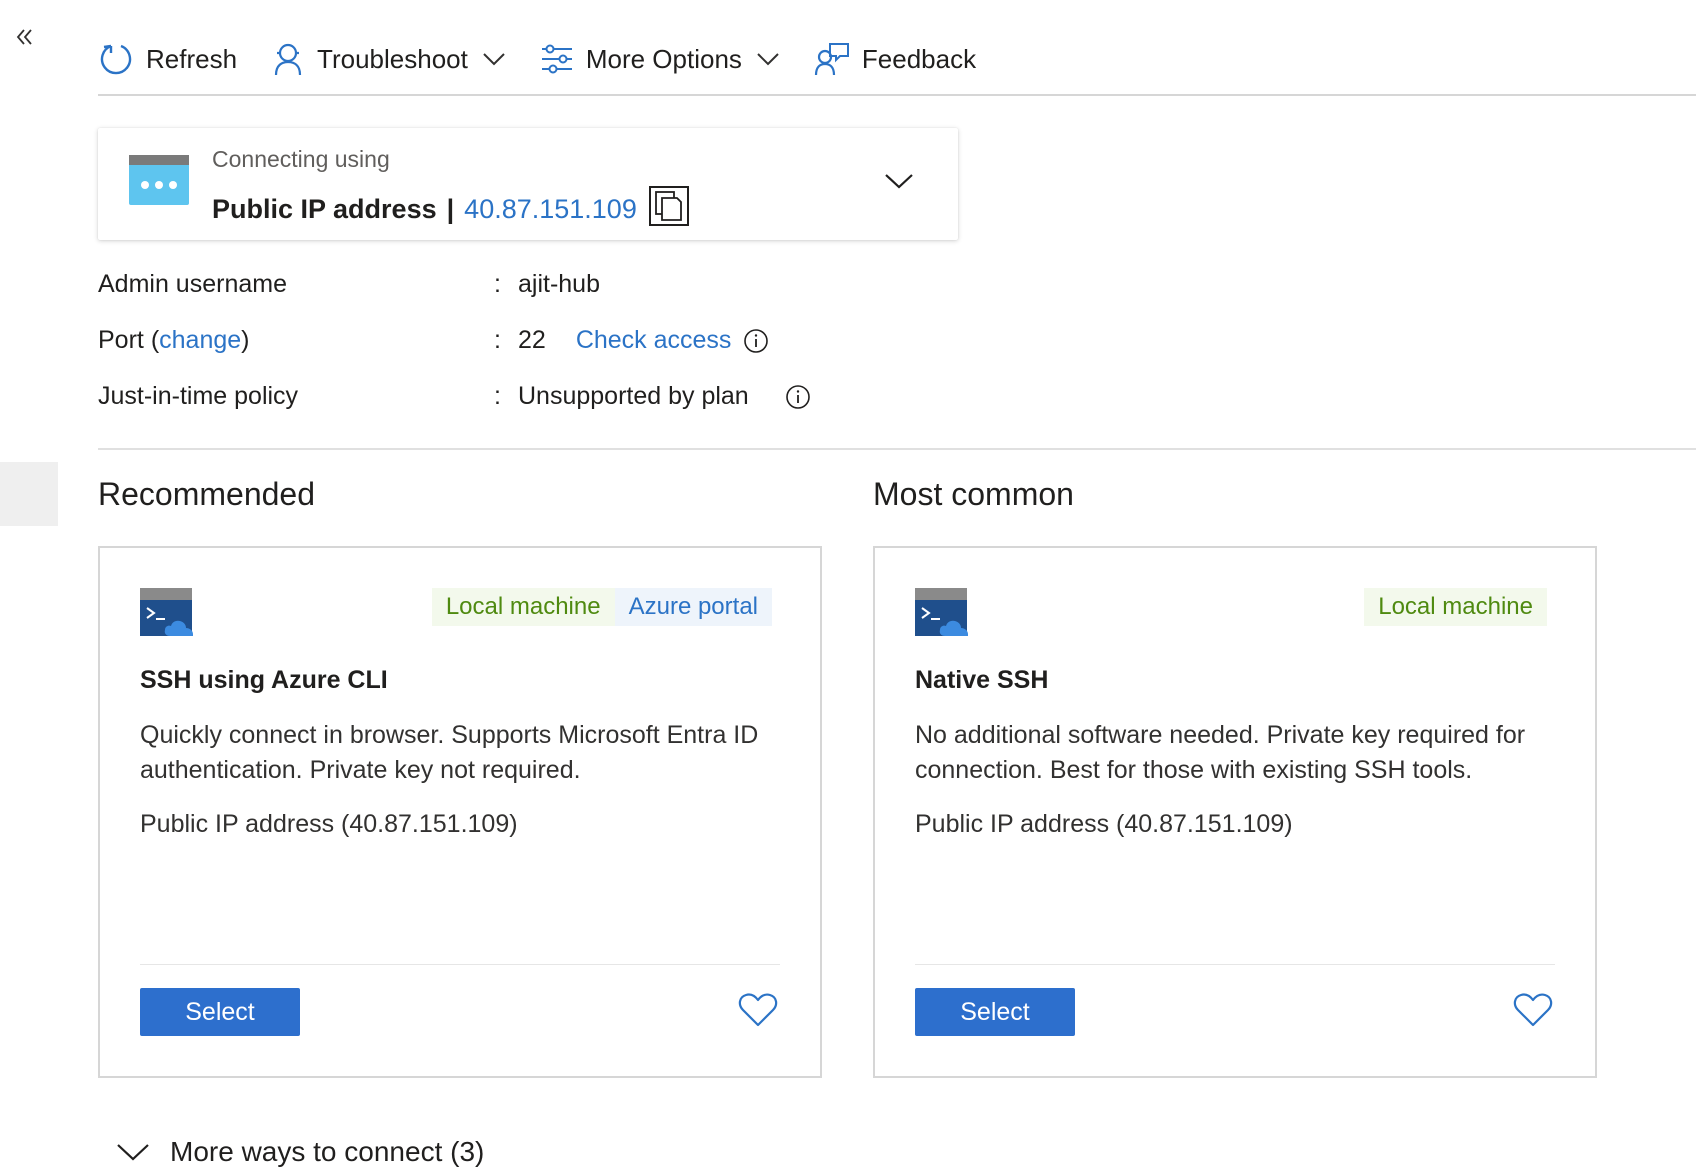 Image resolution: width=1696 pixels, height=1168 pixels. What do you see at coordinates (897, 95) in the screenshot?
I see `toolbar-divider` at bounding box center [897, 95].